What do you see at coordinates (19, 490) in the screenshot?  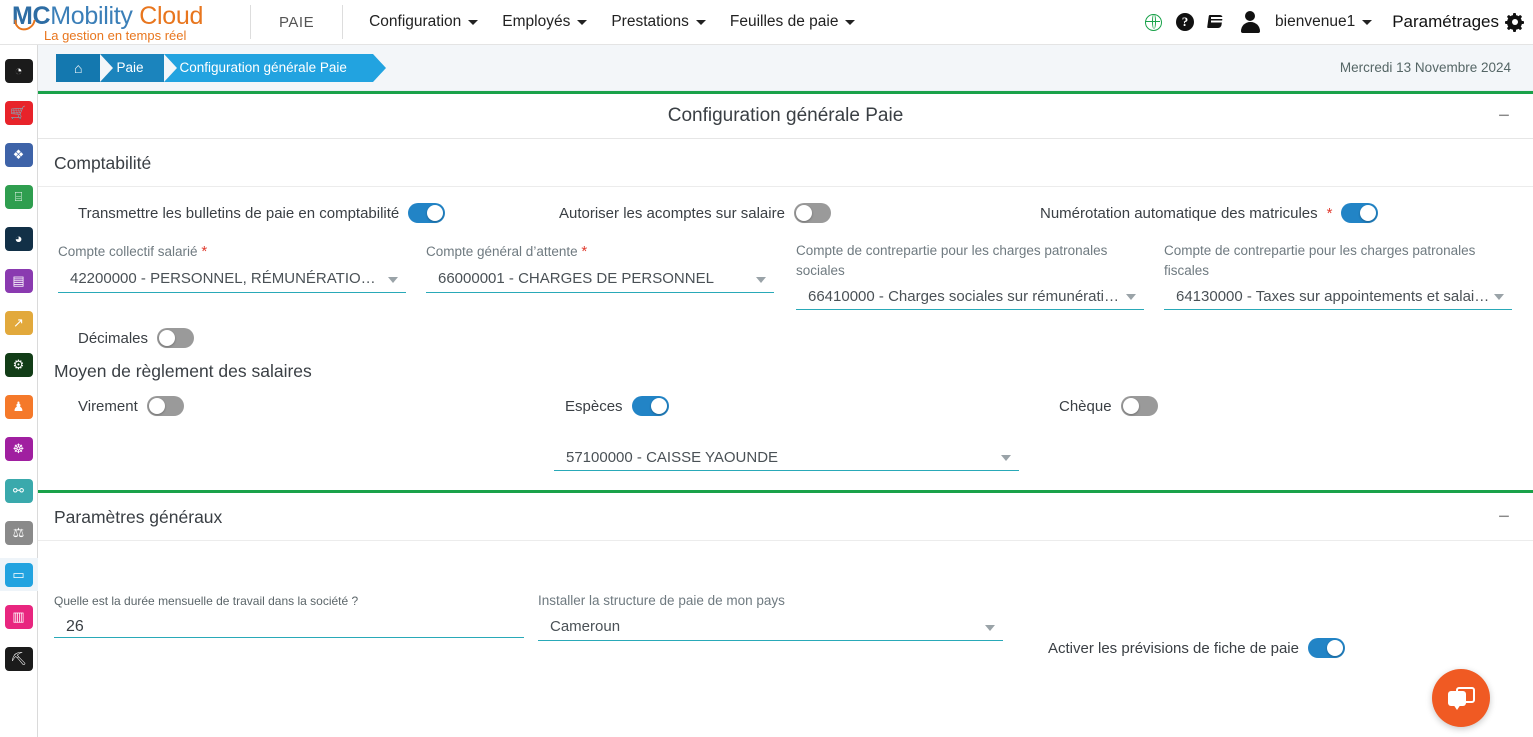 I see `sidebar-item-org: ⚯` at bounding box center [19, 490].